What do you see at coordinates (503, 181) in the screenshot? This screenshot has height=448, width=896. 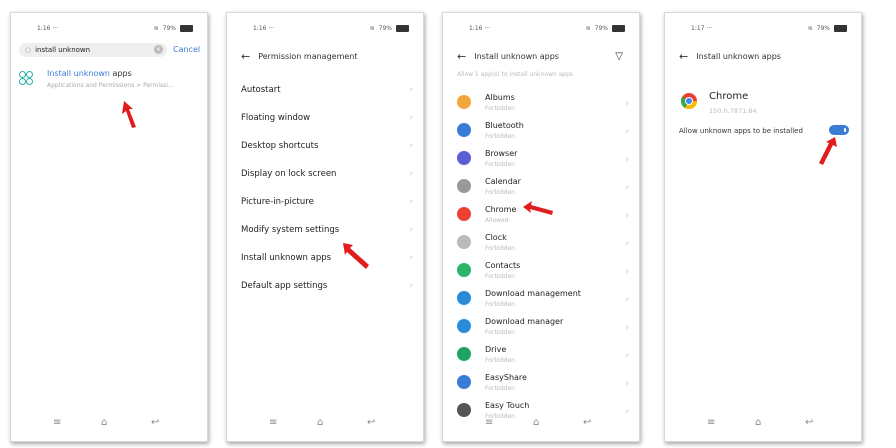 I see `app-name: Calendar` at bounding box center [503, 181].